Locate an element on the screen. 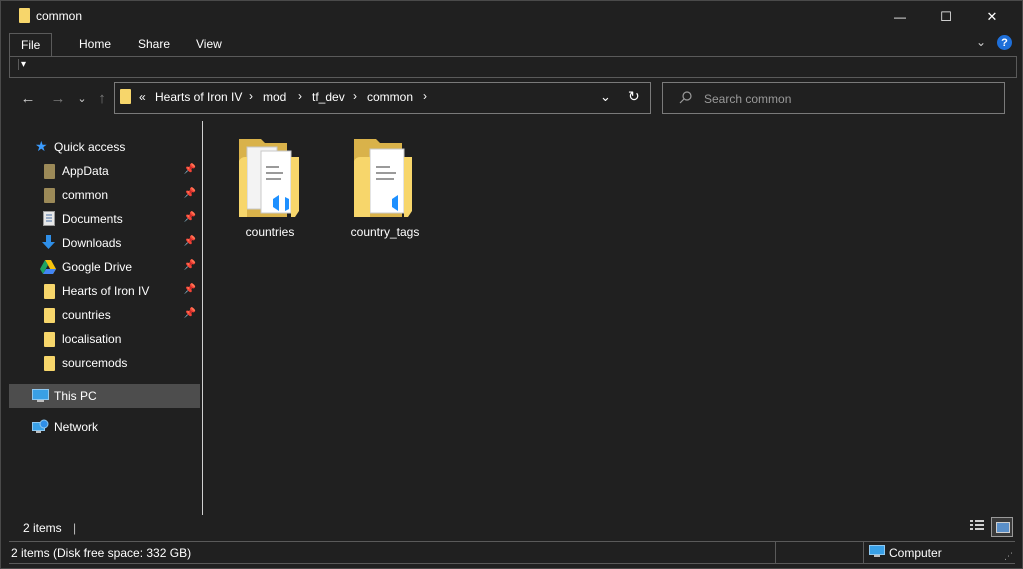  sidebar-item-label: Downloads is located at coordinates (92, 243).